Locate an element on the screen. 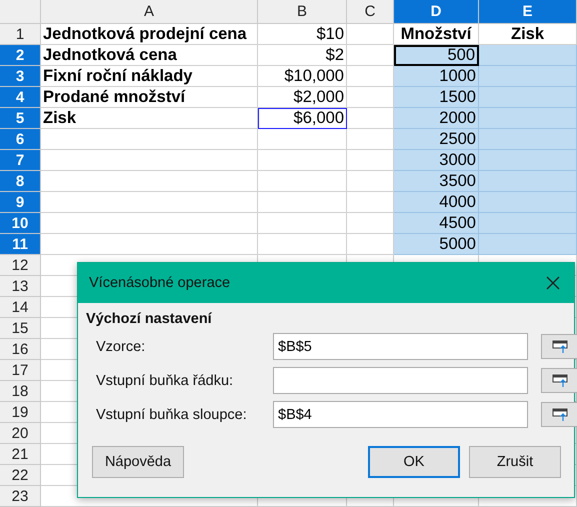  row-header: 2 is located at coordinates (20, 55).